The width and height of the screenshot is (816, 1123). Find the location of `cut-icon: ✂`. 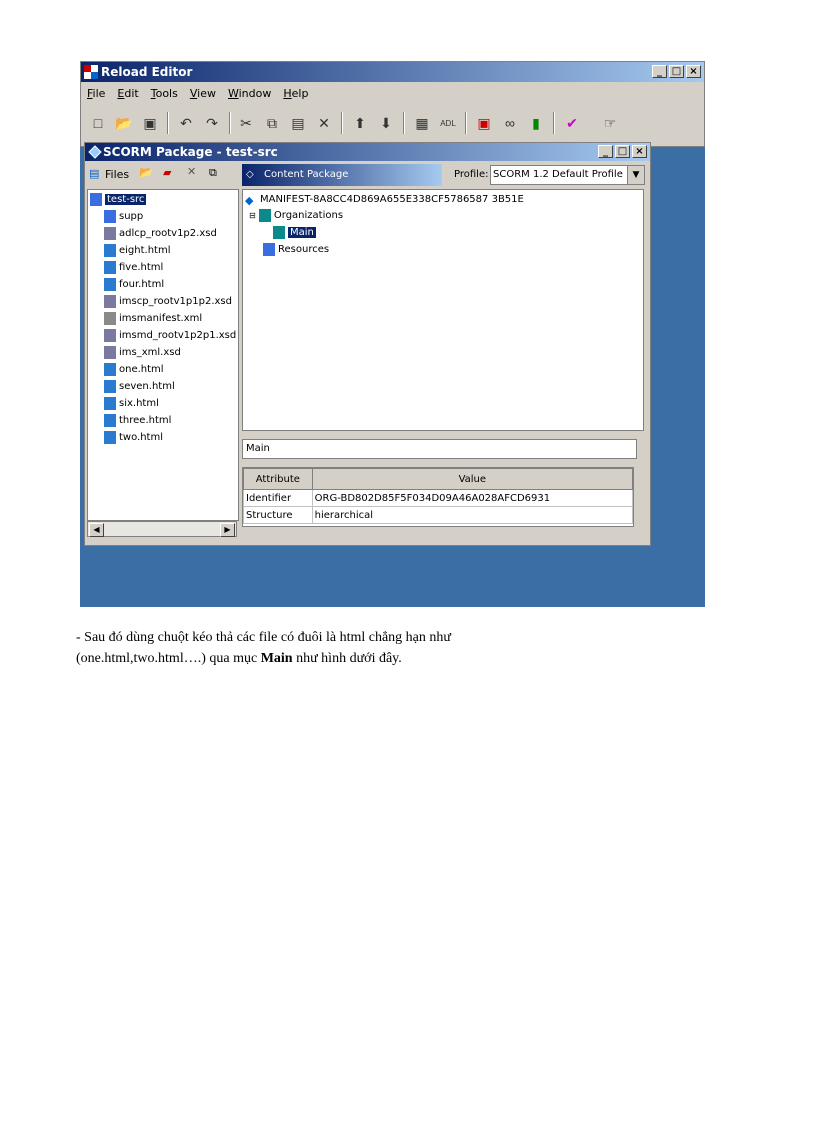

cut-icon: ✂ is located at coordinates (246, 123).